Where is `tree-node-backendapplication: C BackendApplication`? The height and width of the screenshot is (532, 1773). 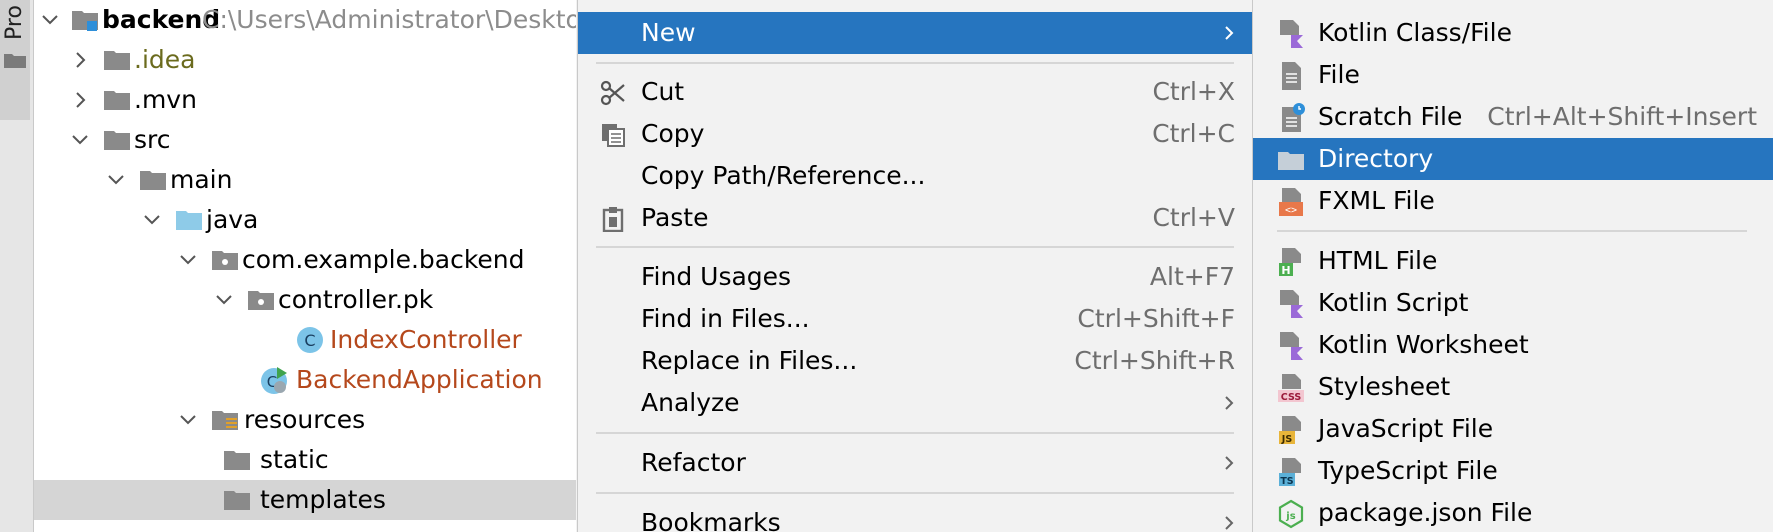
tree-node-backendapplication: C BackendApplication is located at coordinates (305, 380).